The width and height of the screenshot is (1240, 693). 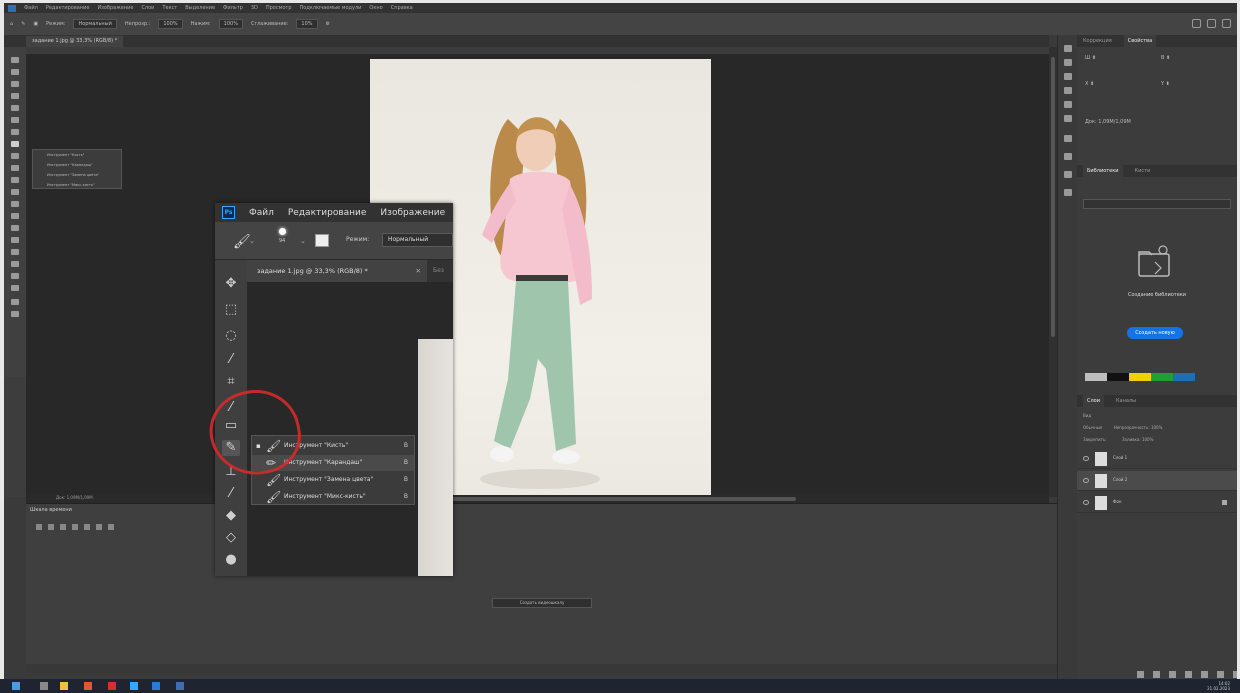 I want to click on path-selection-tool-icon, so click(x=15, y=252).